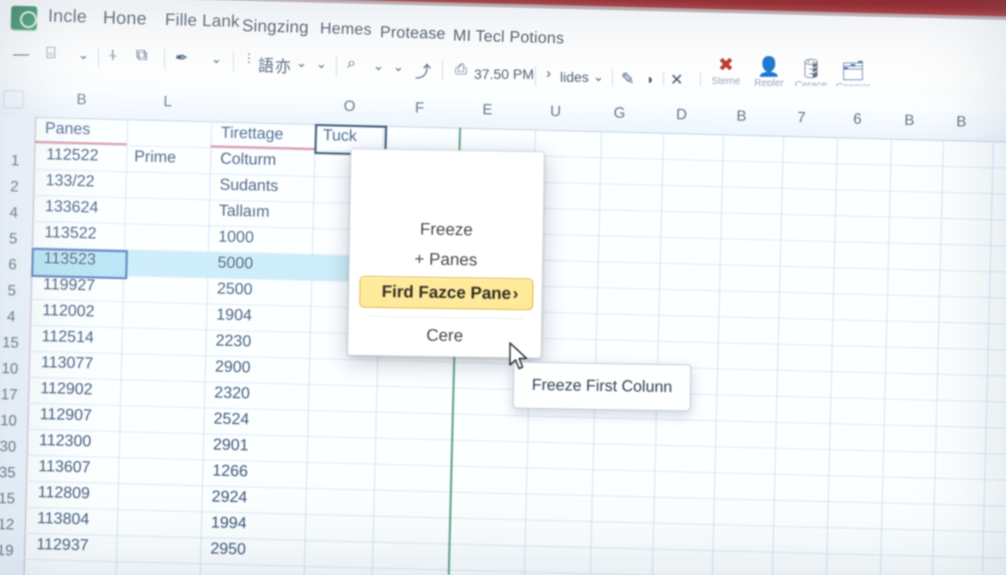 The height and width of the screenshot is (575, 1006). I want to click on ribbon-tab-1: Hone, so click(125, 18).